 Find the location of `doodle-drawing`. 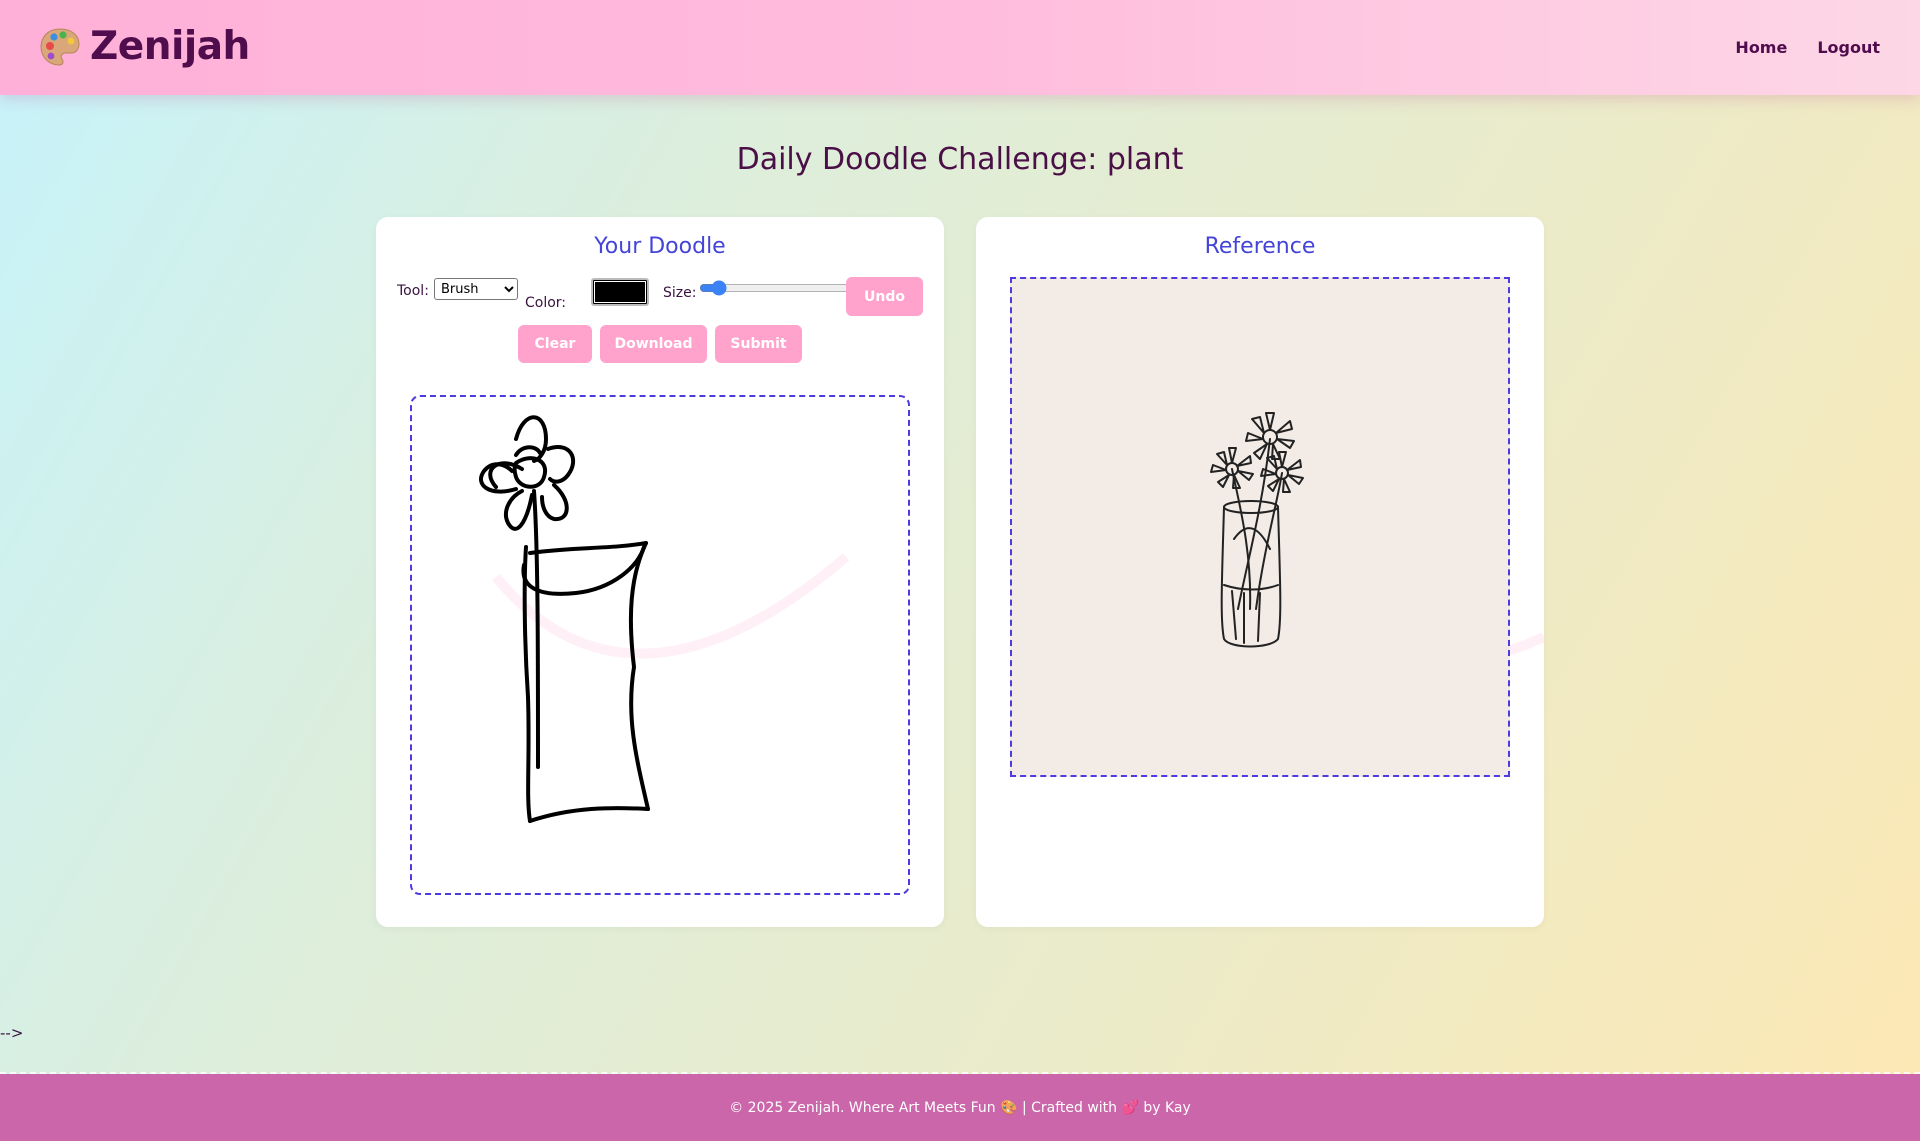

doodle-drawing is located at coordinates (564, 619).